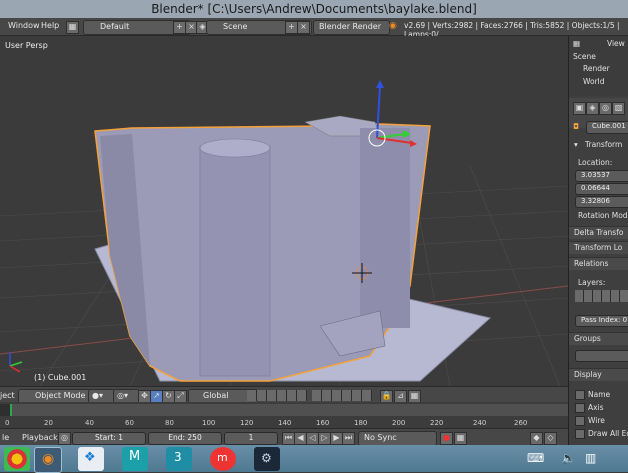  What do you see at coordinates (91, 459) in the screenshot?
I see `dropbox-icon: ❖` at bounding box center [91, 459].